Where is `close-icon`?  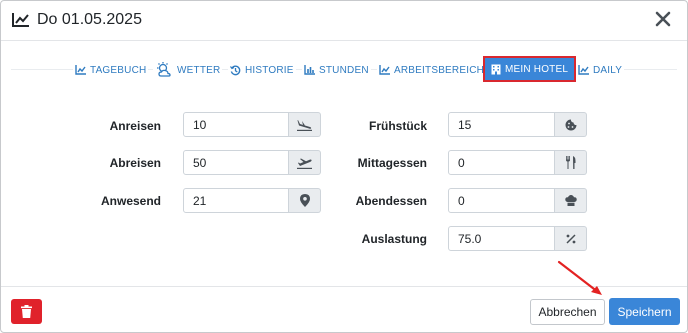
close-icon is located at coordinates (663, 19).